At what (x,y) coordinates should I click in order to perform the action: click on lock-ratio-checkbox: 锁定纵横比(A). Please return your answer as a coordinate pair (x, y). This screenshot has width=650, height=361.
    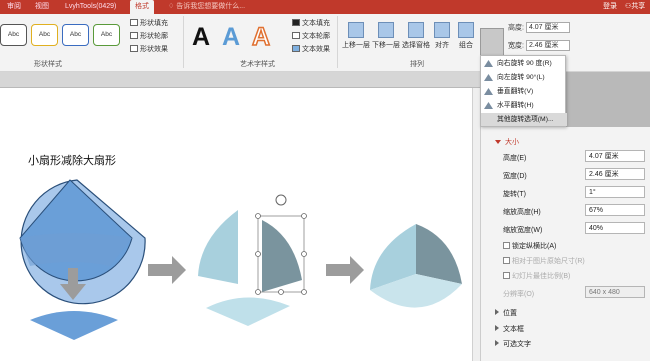
    Looking at the image, I should click on (529, 246).